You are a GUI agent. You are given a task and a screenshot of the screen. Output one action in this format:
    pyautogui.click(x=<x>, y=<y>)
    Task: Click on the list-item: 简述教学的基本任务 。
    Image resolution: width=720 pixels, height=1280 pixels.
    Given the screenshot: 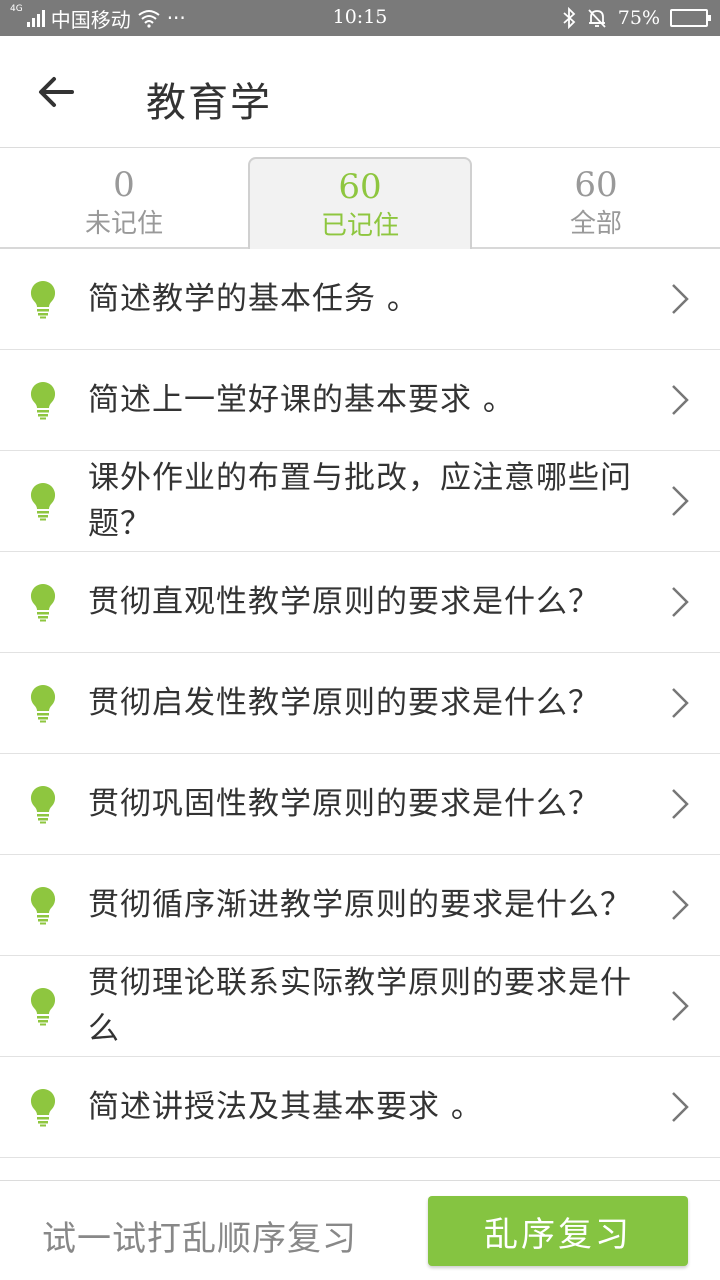 What is the action you would take?
    pyautogui.click(x=360, y=299)
    